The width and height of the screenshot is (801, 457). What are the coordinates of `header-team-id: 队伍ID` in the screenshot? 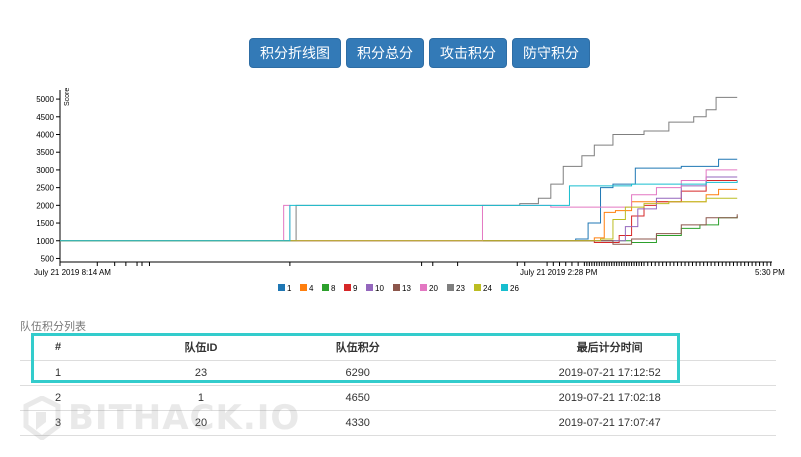 It's located at (201, 347).